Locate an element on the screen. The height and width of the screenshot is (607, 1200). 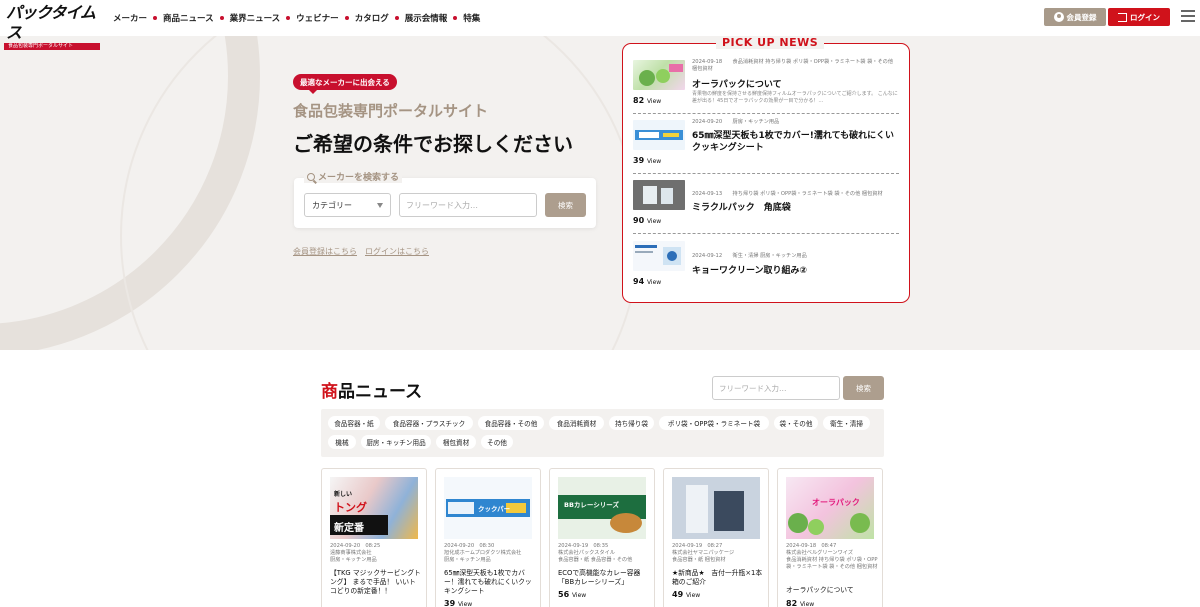
tag-poly-opp-laminate-bags: ポリ袋・OPP袋・ラミネート袋 is located at coordinates (714, 423).